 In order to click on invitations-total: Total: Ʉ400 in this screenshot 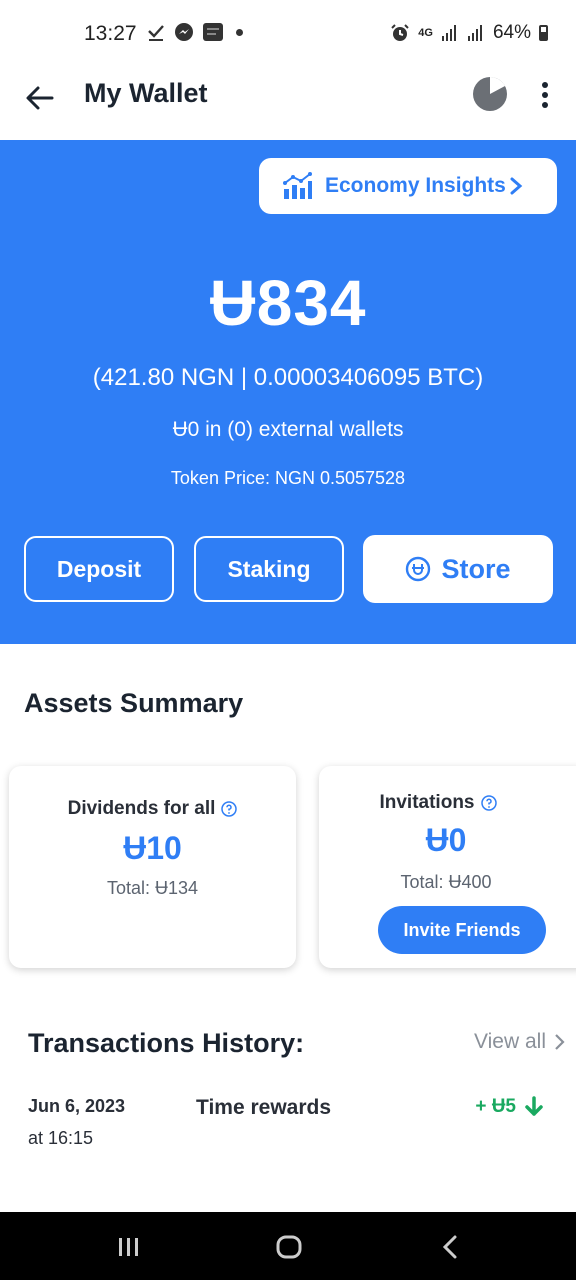, I will do `click(446, 882)`.